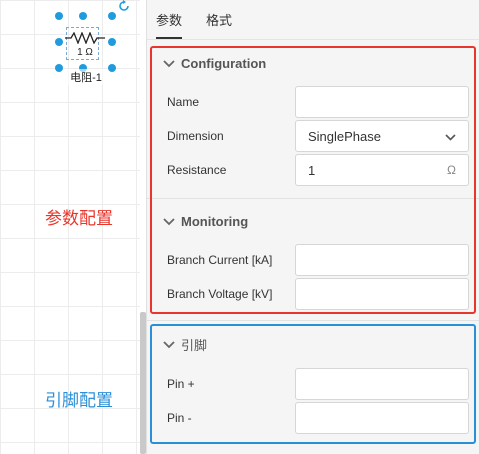 Image resolution: width=479 pixels, height=454 pixels. I want to click on monitoring-header: Monitoring, so click(205, 221).